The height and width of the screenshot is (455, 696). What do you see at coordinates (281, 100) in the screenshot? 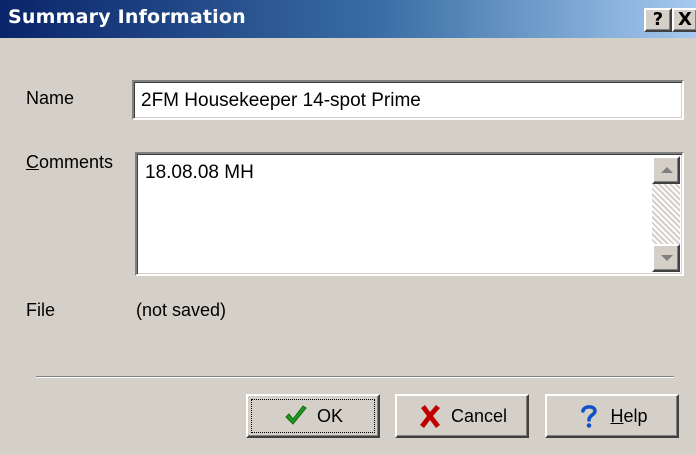
I see `name-input-value: 2FM Housekeeper 14-spot Prime` at bounding box center [281, 100].